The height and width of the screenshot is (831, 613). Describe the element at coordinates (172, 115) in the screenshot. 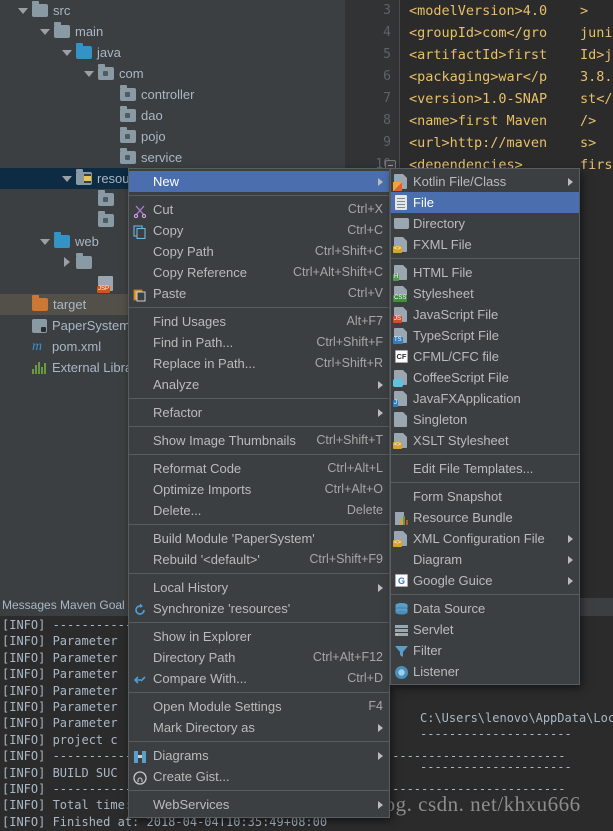

I see `tree-node-dao: dao` at that location.